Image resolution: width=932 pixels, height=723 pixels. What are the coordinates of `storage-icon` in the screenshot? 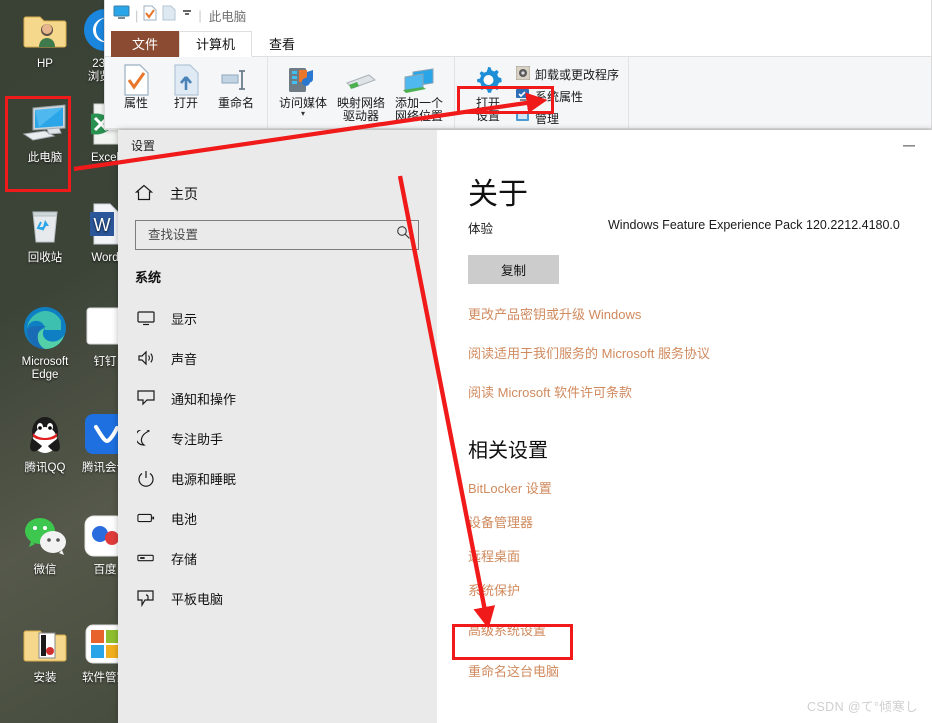 It's located at (146, 558).